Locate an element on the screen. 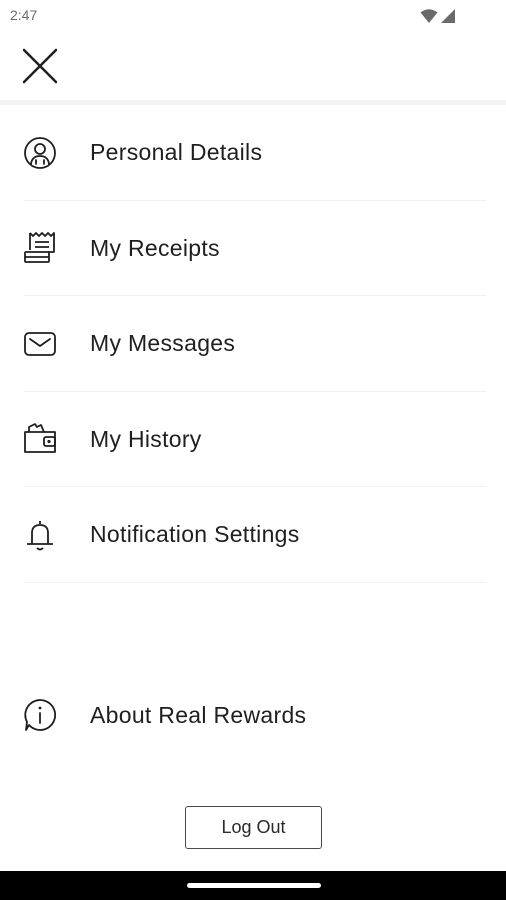  person-icon is located at coordinates (40, 153).